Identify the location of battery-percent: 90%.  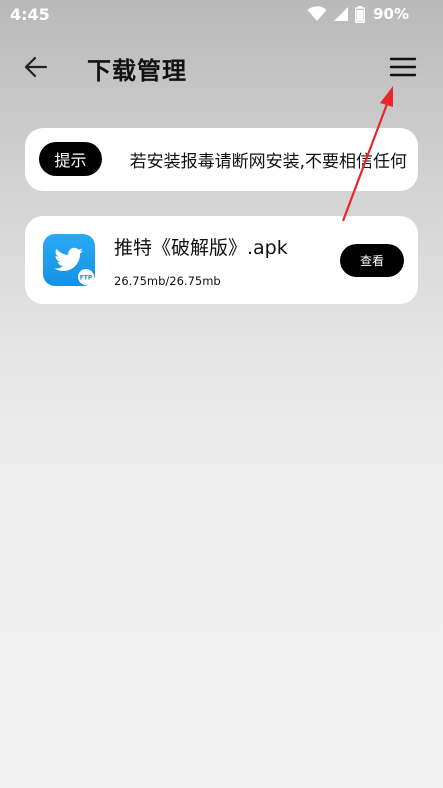
(391, 14).